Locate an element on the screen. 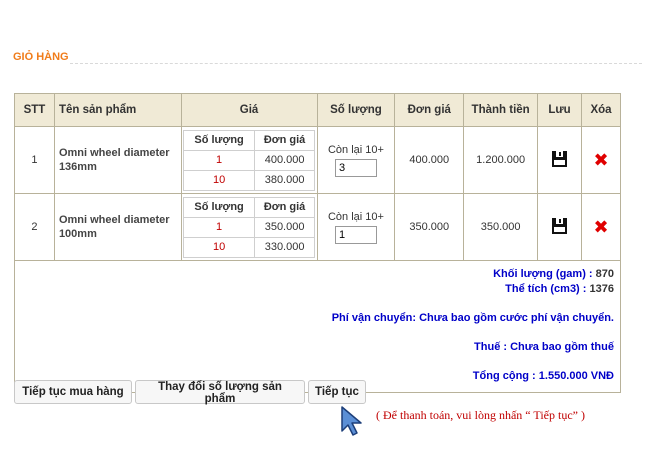  header-total: Thành tiền is located at coordinates (501, 110).